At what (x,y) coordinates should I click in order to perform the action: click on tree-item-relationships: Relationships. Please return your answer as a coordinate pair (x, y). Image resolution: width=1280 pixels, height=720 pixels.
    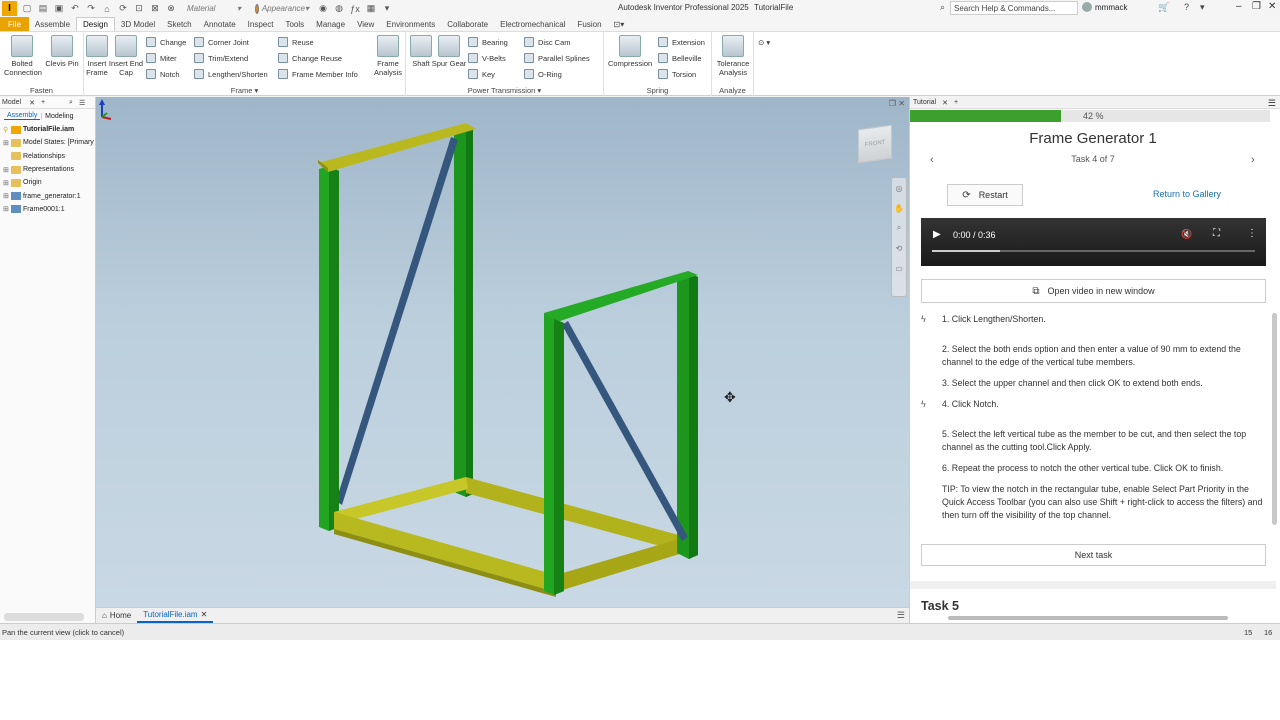
    Looking at the image, I should click on (47, 156).